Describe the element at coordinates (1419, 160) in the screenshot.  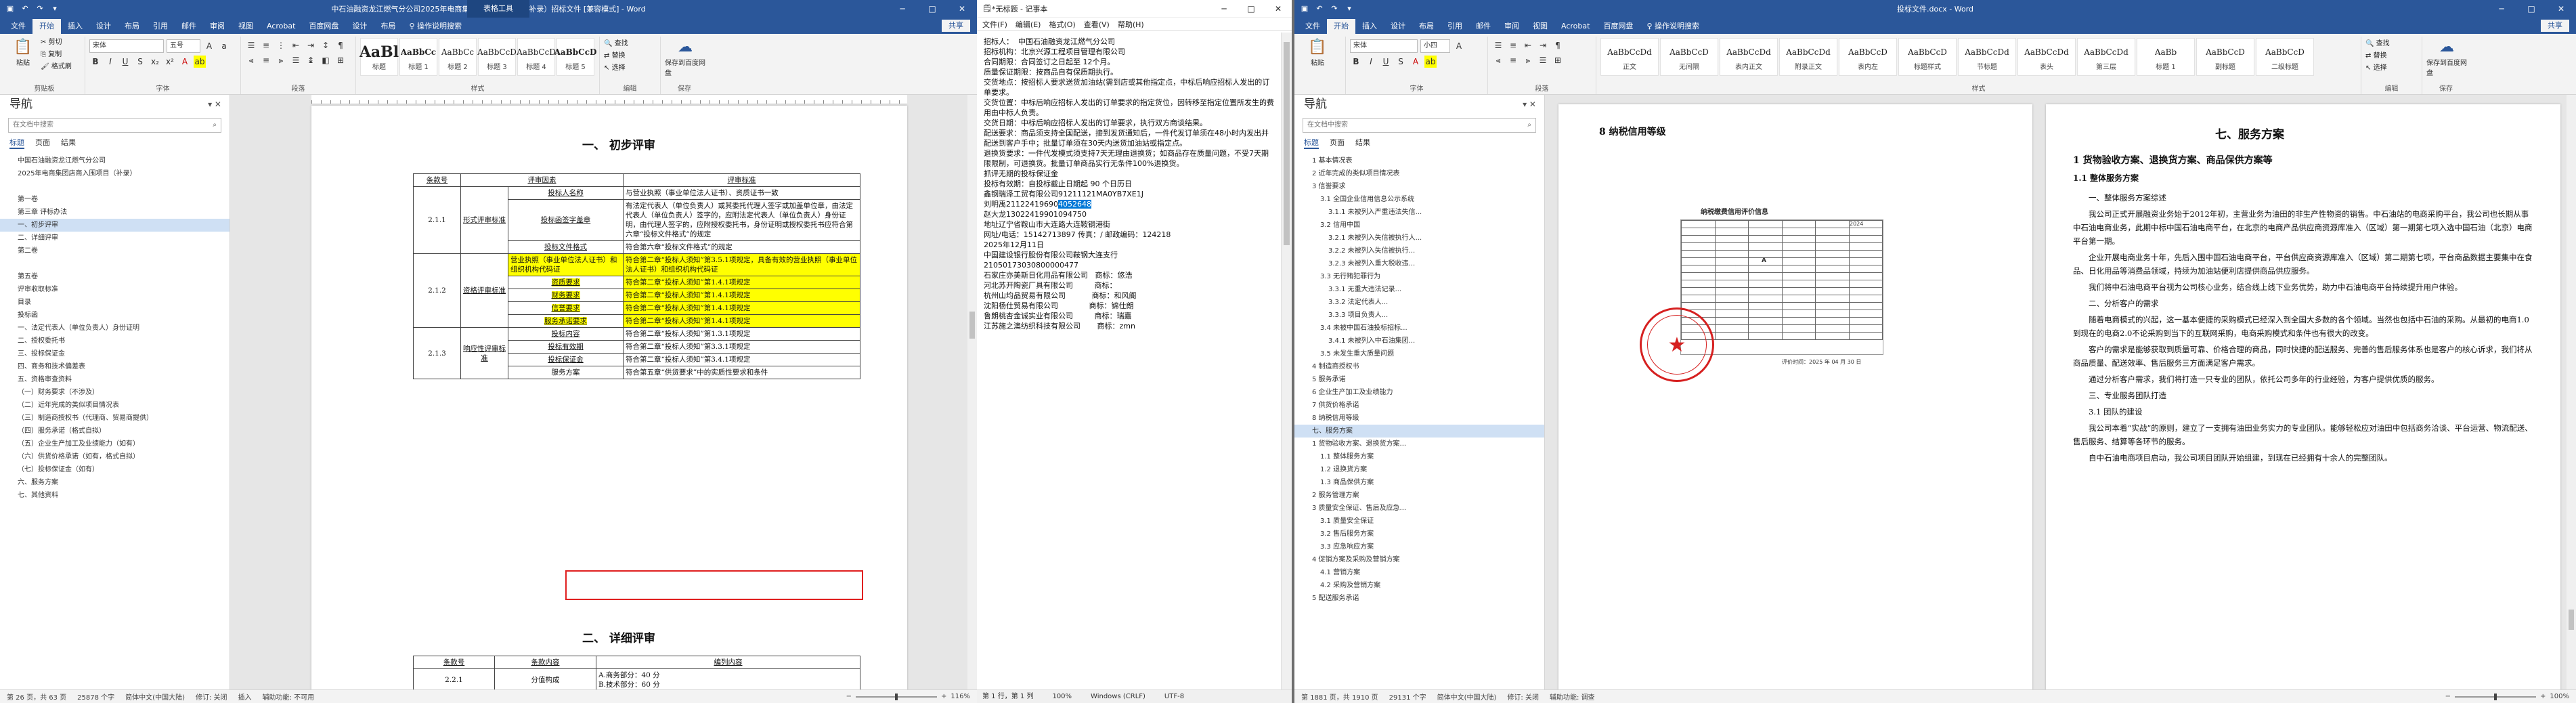
I see `nav-item: 1 基本情况表` at that location.